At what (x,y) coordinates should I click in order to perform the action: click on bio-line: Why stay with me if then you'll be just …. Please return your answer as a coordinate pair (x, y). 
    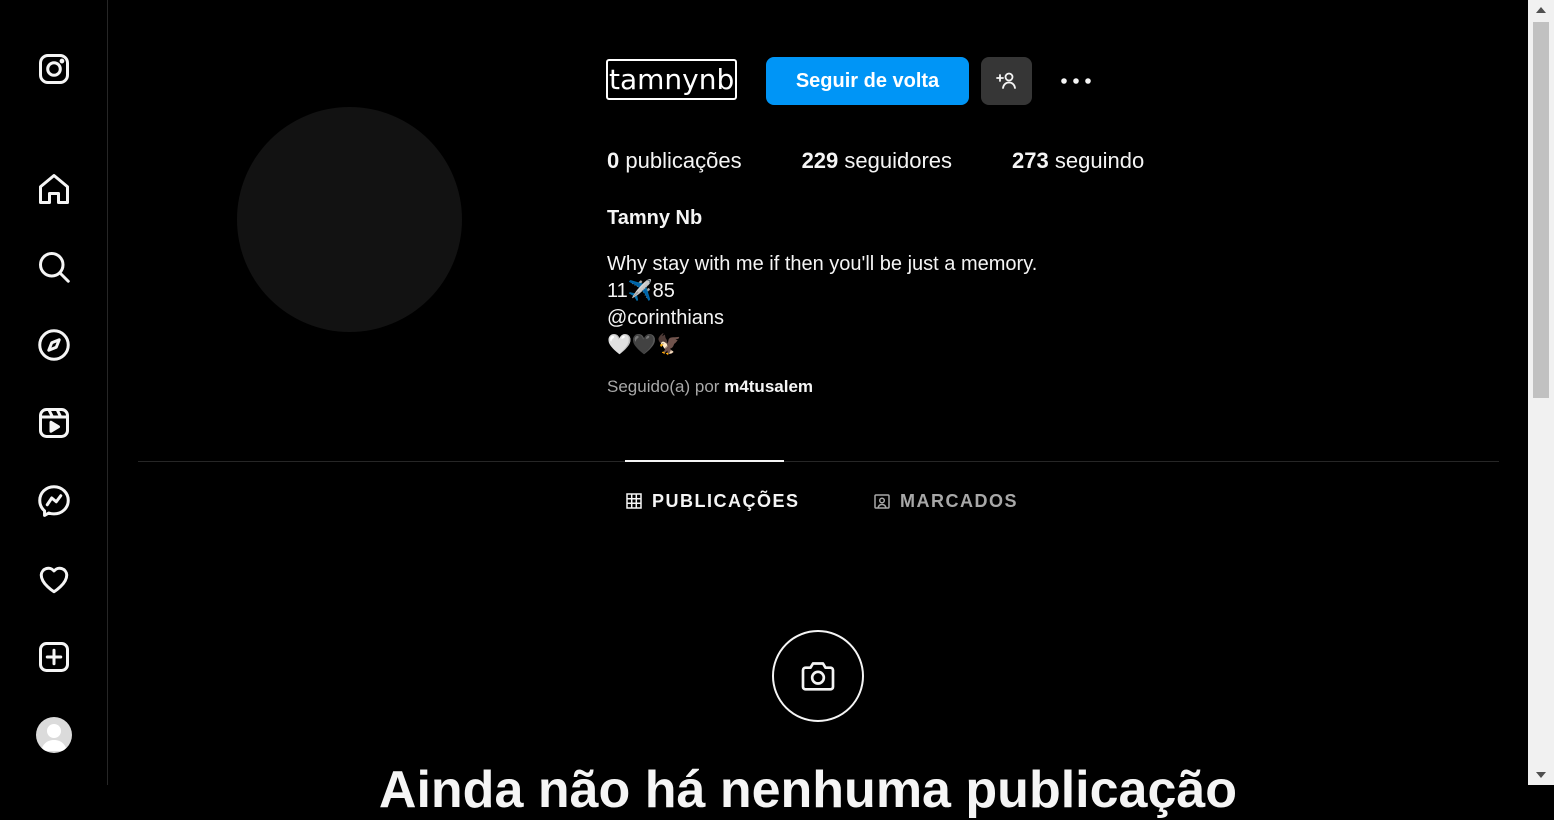
    Looking at the image, I should click on (822, 264).